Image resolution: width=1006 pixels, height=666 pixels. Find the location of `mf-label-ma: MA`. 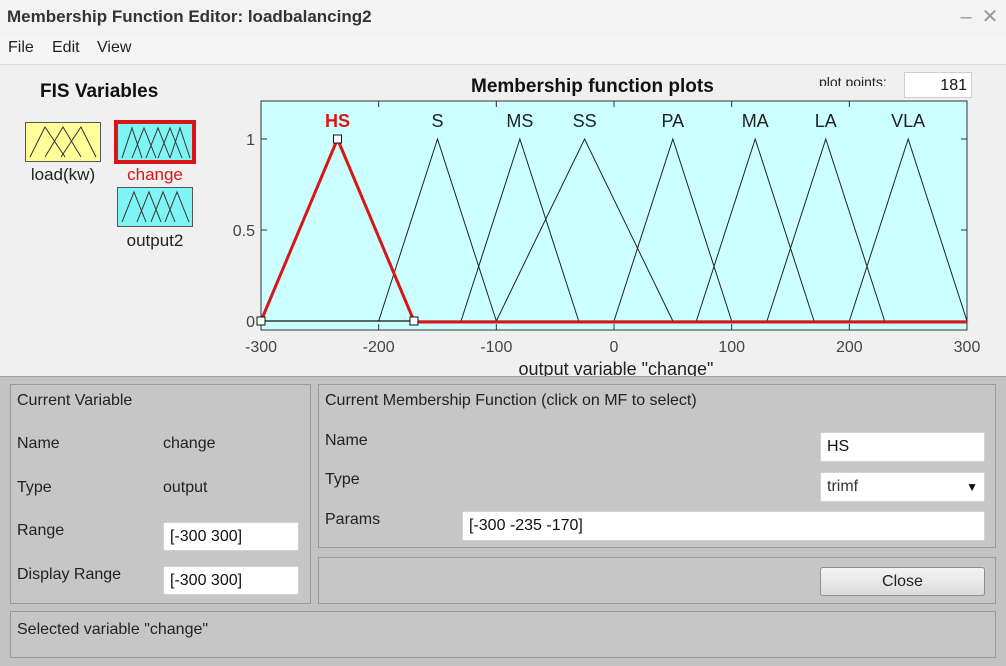

mf-label-ma: MA is located at coordinates (755, 121).